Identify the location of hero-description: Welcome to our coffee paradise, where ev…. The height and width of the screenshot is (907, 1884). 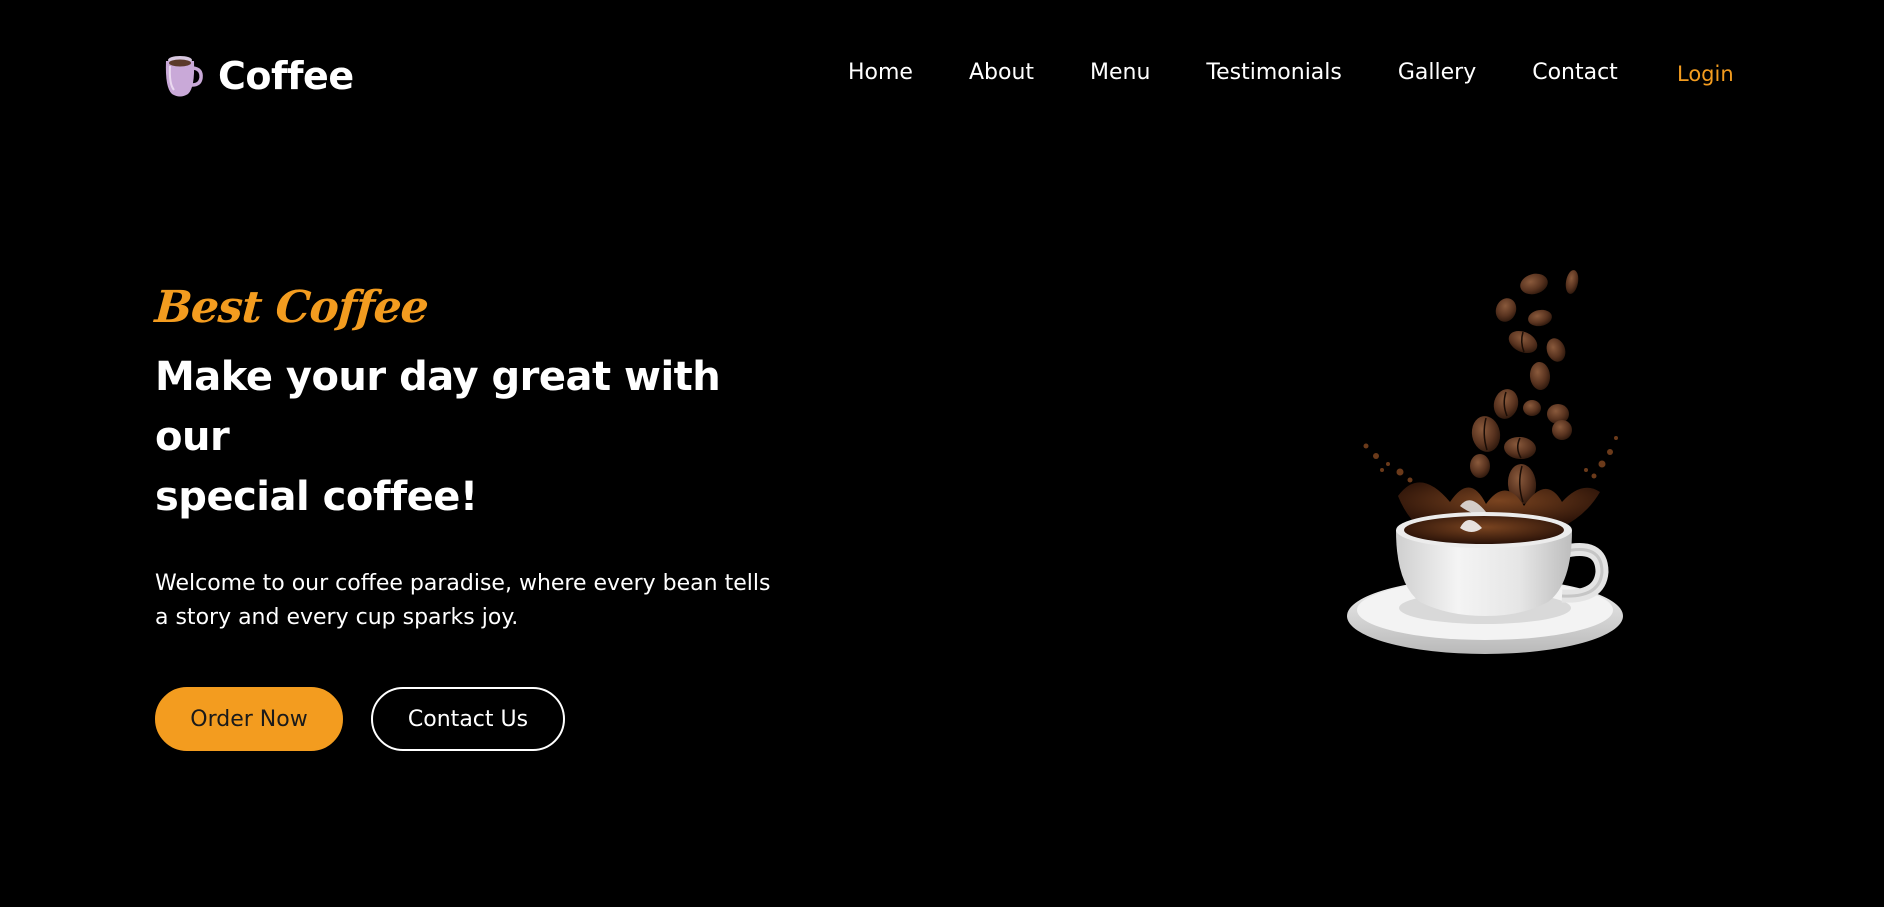
(475, 601).